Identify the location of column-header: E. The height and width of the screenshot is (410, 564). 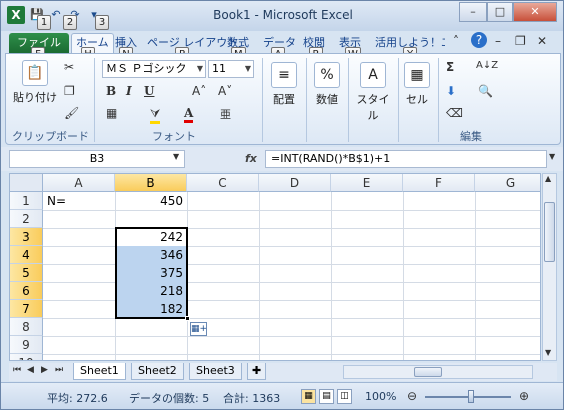
(367, 183).